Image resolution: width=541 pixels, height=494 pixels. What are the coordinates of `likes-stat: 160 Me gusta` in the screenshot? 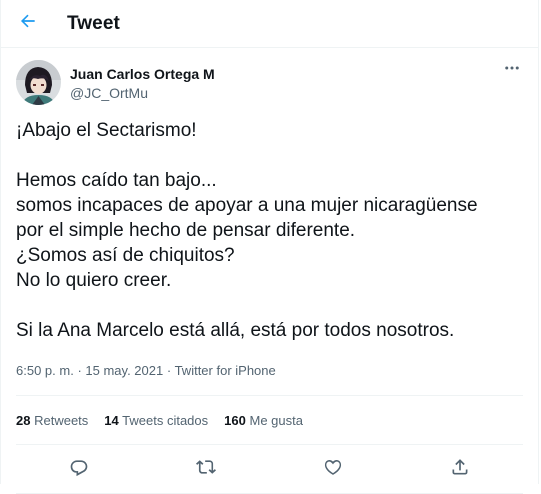 It's located at (263, 420).